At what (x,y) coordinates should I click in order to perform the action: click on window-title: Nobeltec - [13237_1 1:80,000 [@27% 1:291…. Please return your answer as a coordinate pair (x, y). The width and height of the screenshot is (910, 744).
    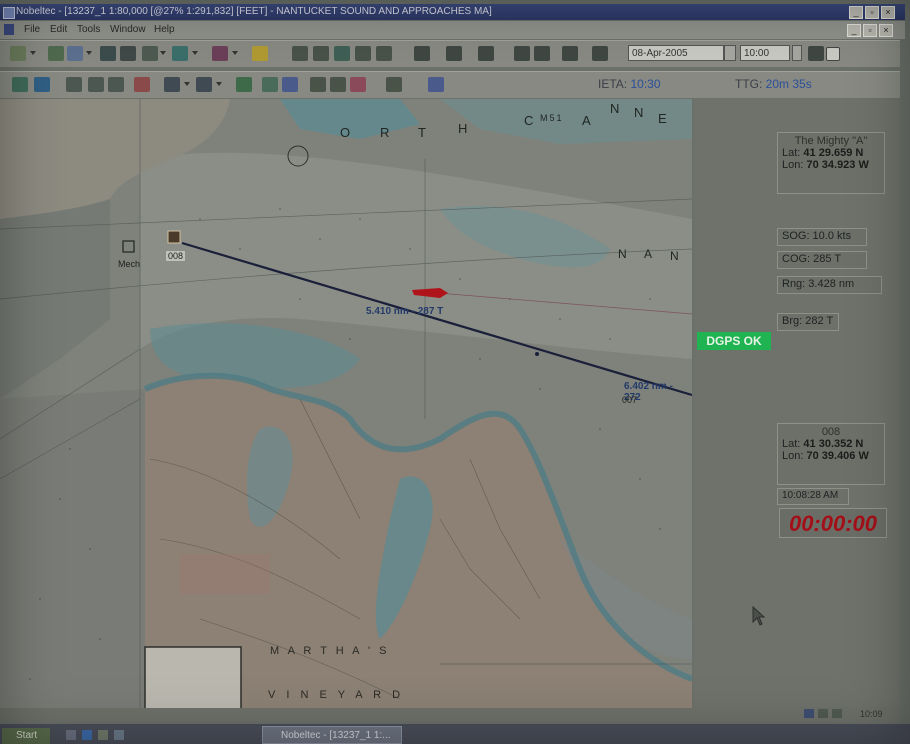
    Looking at the image, I should click on (254, 11).